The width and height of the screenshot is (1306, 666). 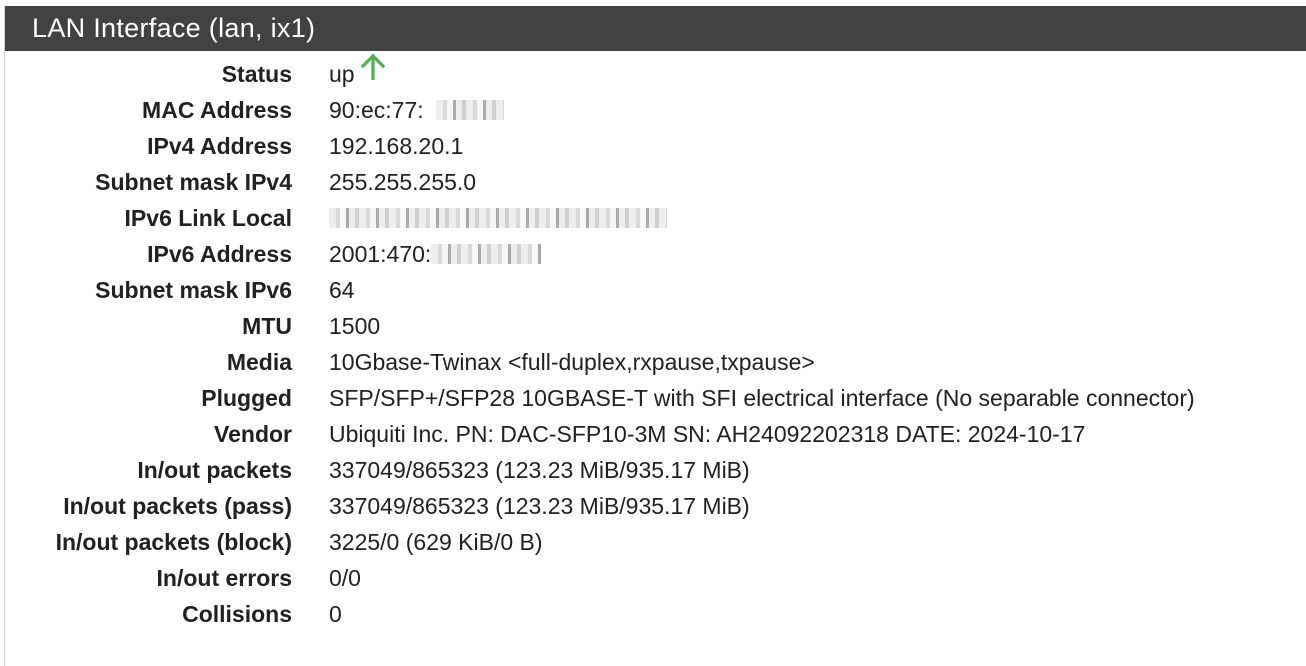 I want to click on status-label: Status, so click(x=256, y=74).